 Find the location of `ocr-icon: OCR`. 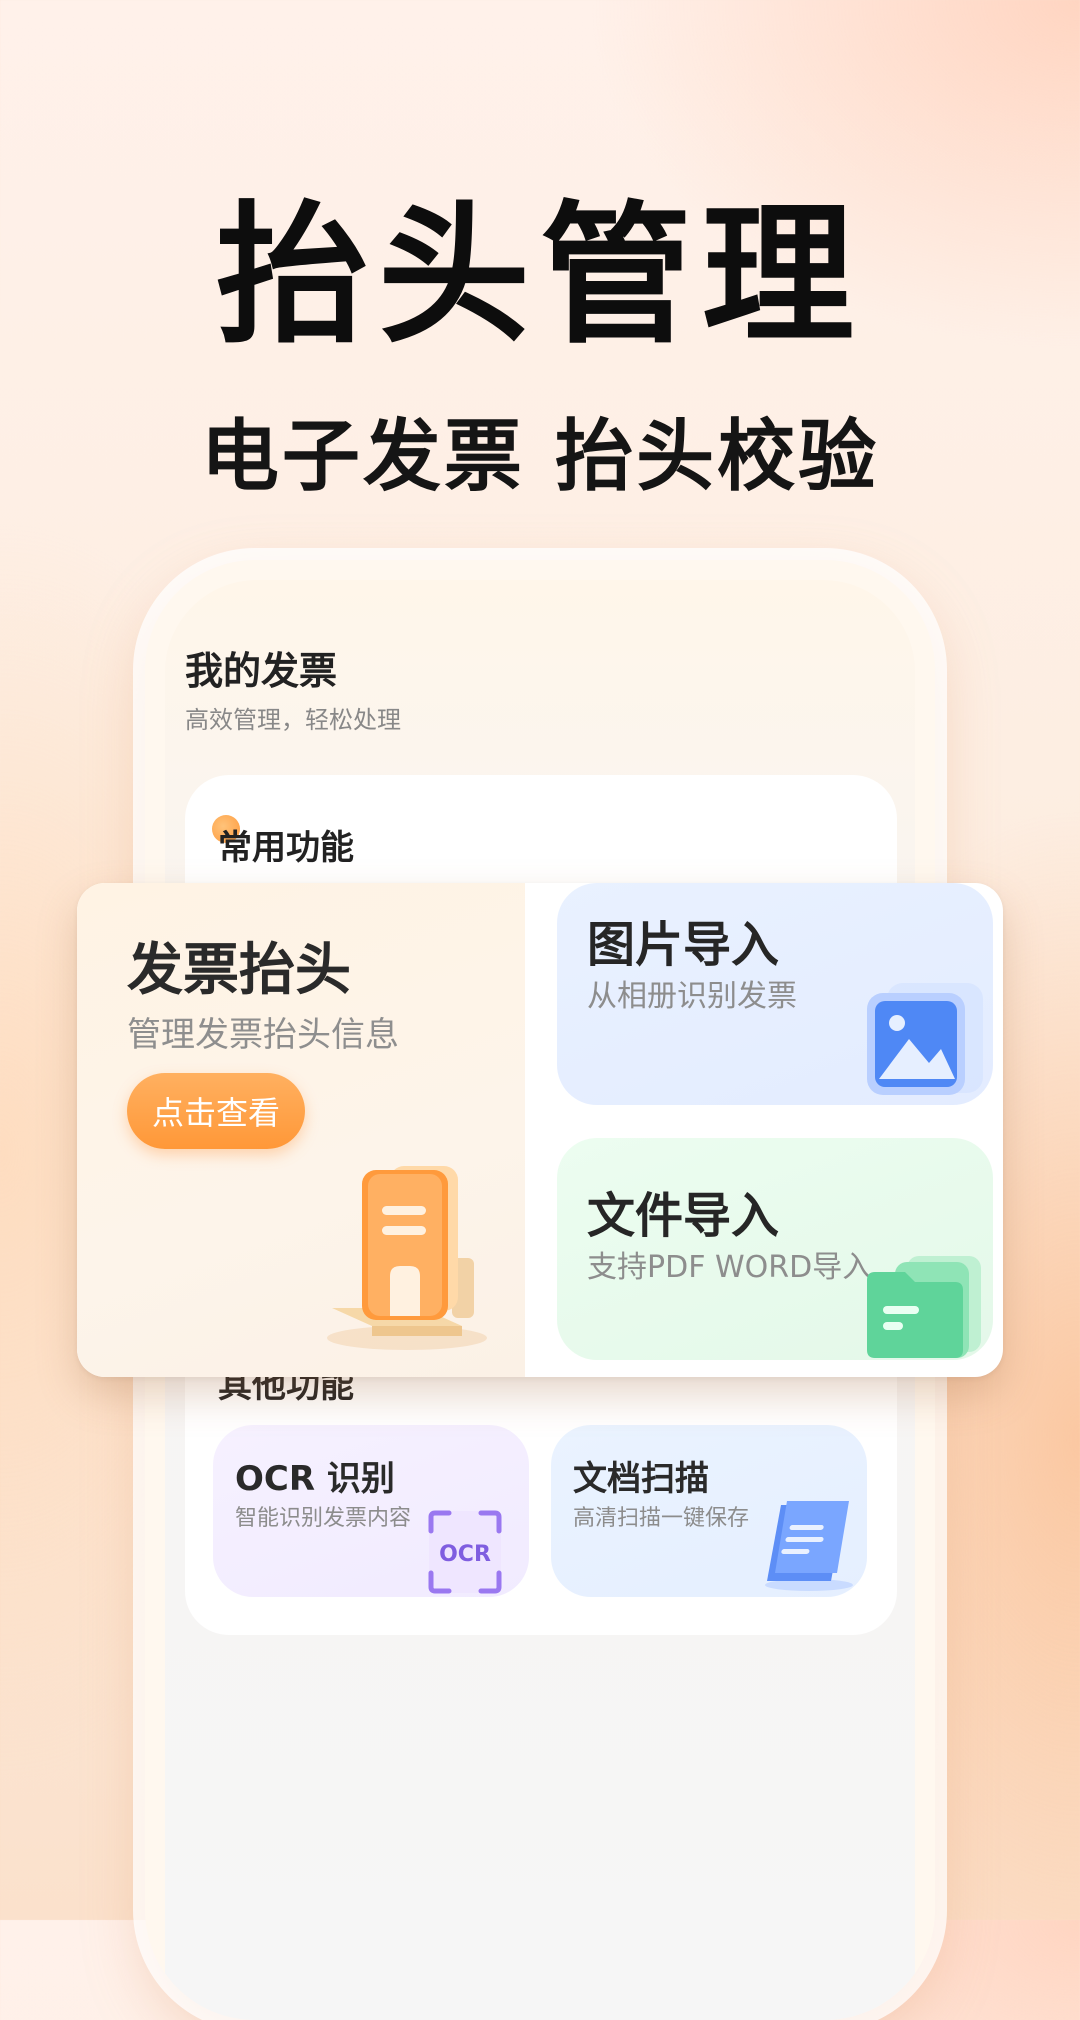

ocr-icon: OCR is located at coordinates (465, 1552).